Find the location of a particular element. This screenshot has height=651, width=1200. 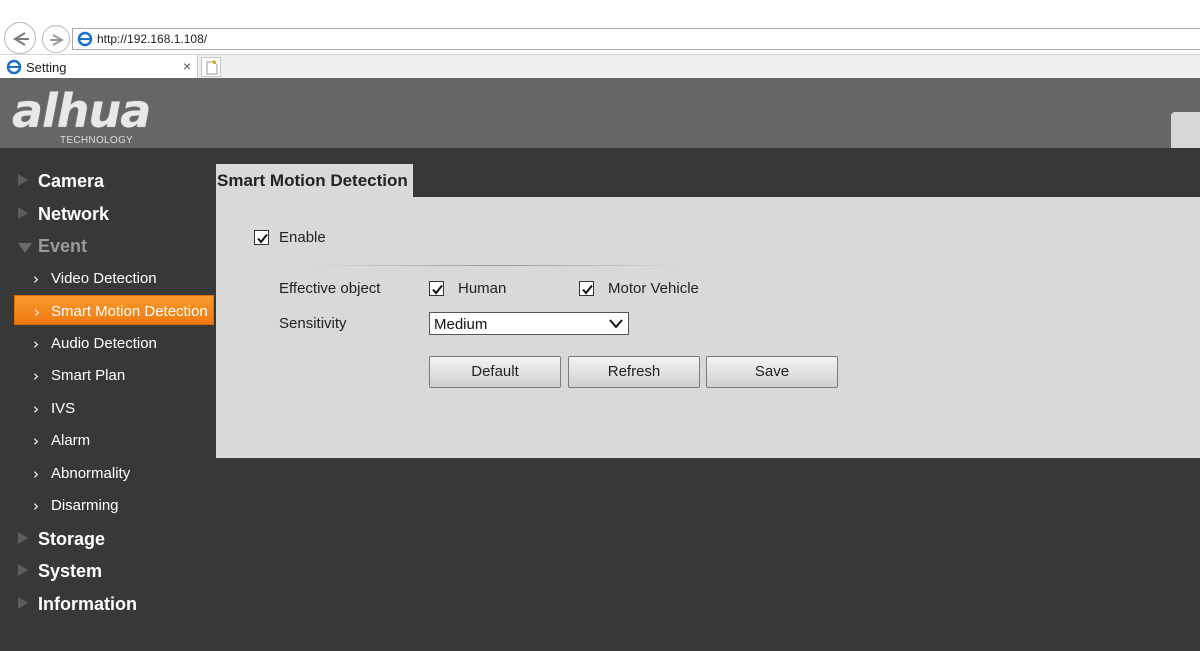

sidebar-item-abnormality: › Abnormality is located at coordinates (107, 473).